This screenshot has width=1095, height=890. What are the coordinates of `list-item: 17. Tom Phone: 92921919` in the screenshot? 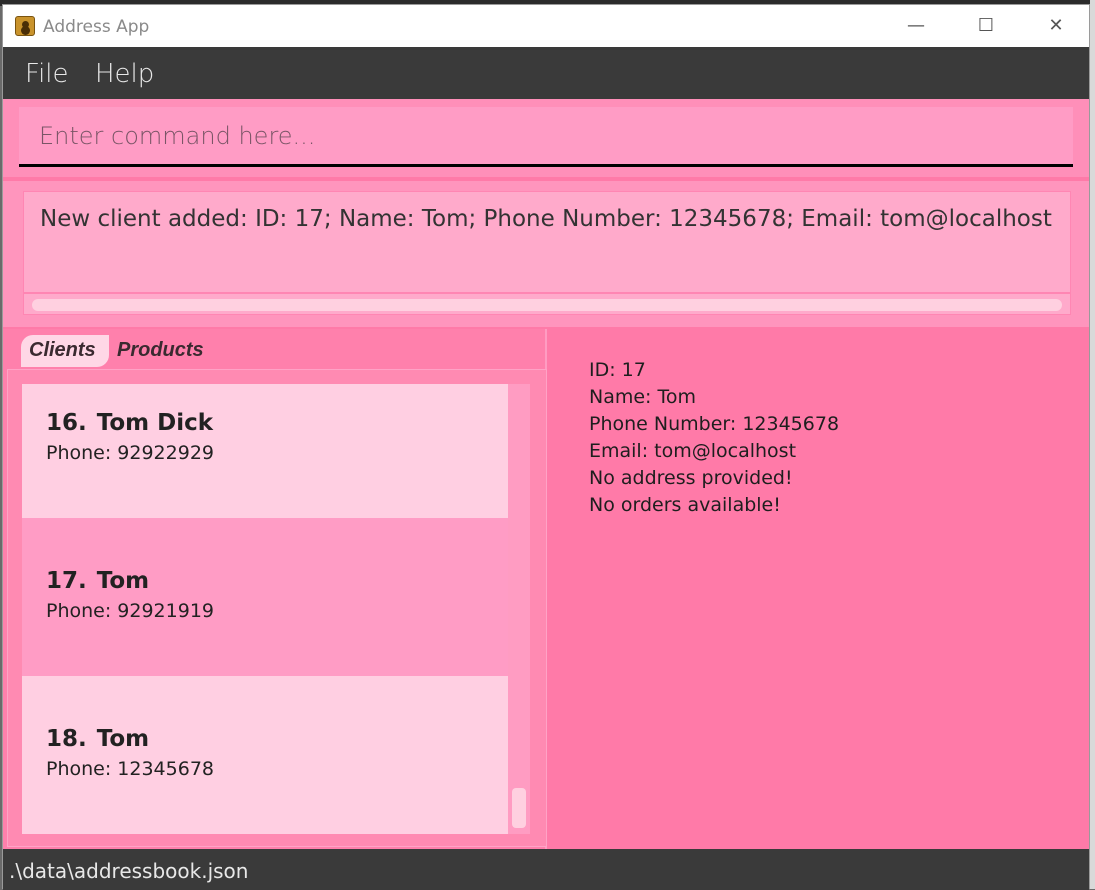 It's located at (265, 597).